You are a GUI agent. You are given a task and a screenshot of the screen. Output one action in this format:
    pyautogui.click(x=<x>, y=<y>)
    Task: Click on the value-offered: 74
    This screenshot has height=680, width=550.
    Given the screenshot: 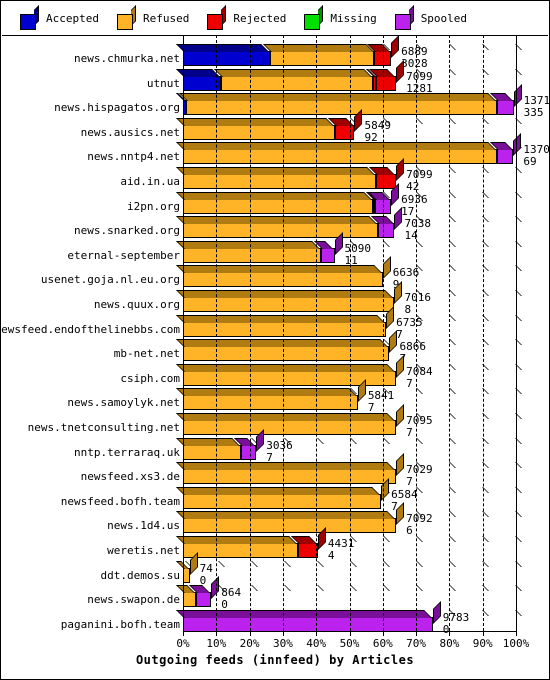 What is the action you would take?
    pyautogui.click(x=206, y=568)
    